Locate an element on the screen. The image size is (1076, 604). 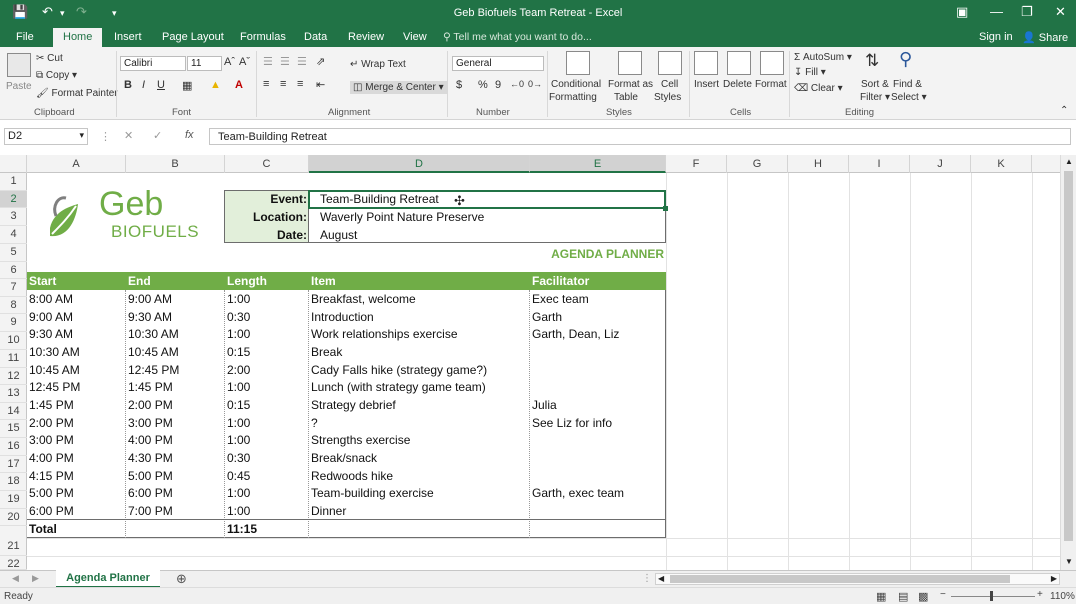
sheet-tab-agenda-planner: Agenda Planner is located at coordinates (108, 579).